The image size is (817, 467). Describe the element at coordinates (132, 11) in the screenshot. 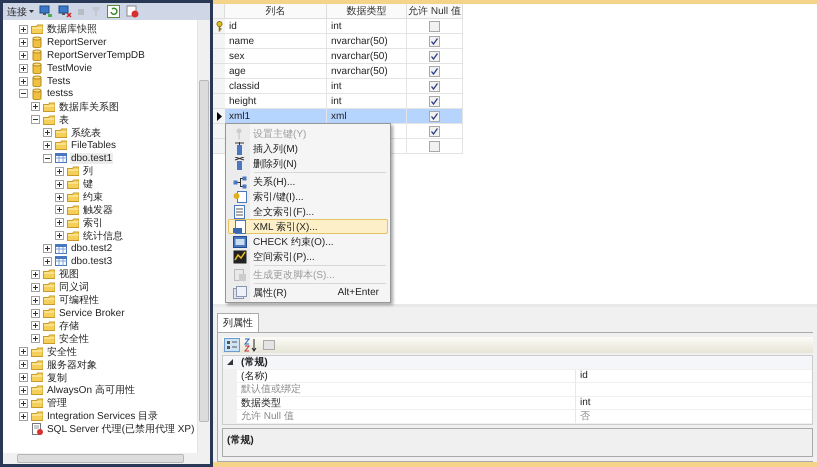

I see `activity-monitor-icon` at that location.